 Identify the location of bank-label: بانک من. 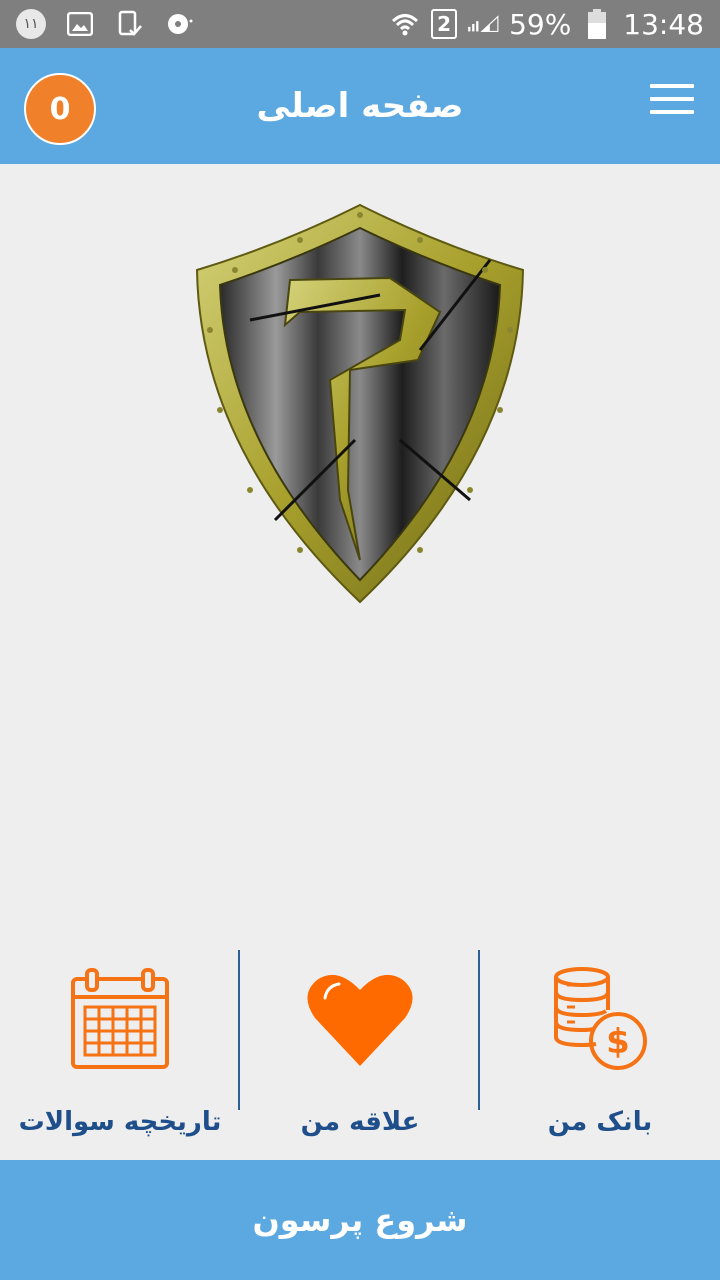
(600, 1122).